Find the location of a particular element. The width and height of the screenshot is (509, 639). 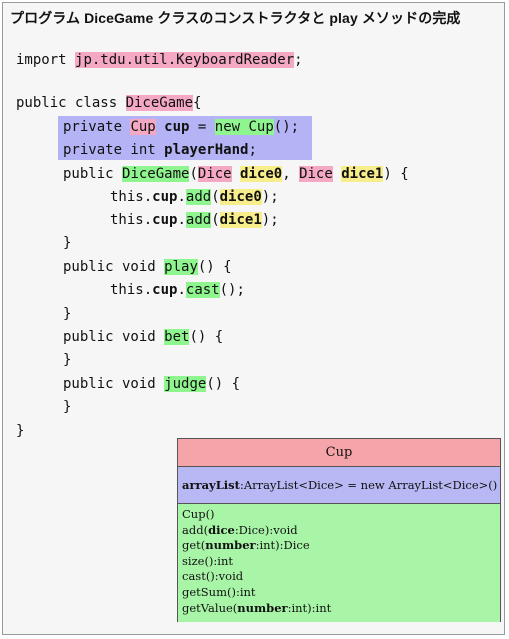

import-package: jp.tdu.util.KeyboardReader is located at coordinates (185, 60).